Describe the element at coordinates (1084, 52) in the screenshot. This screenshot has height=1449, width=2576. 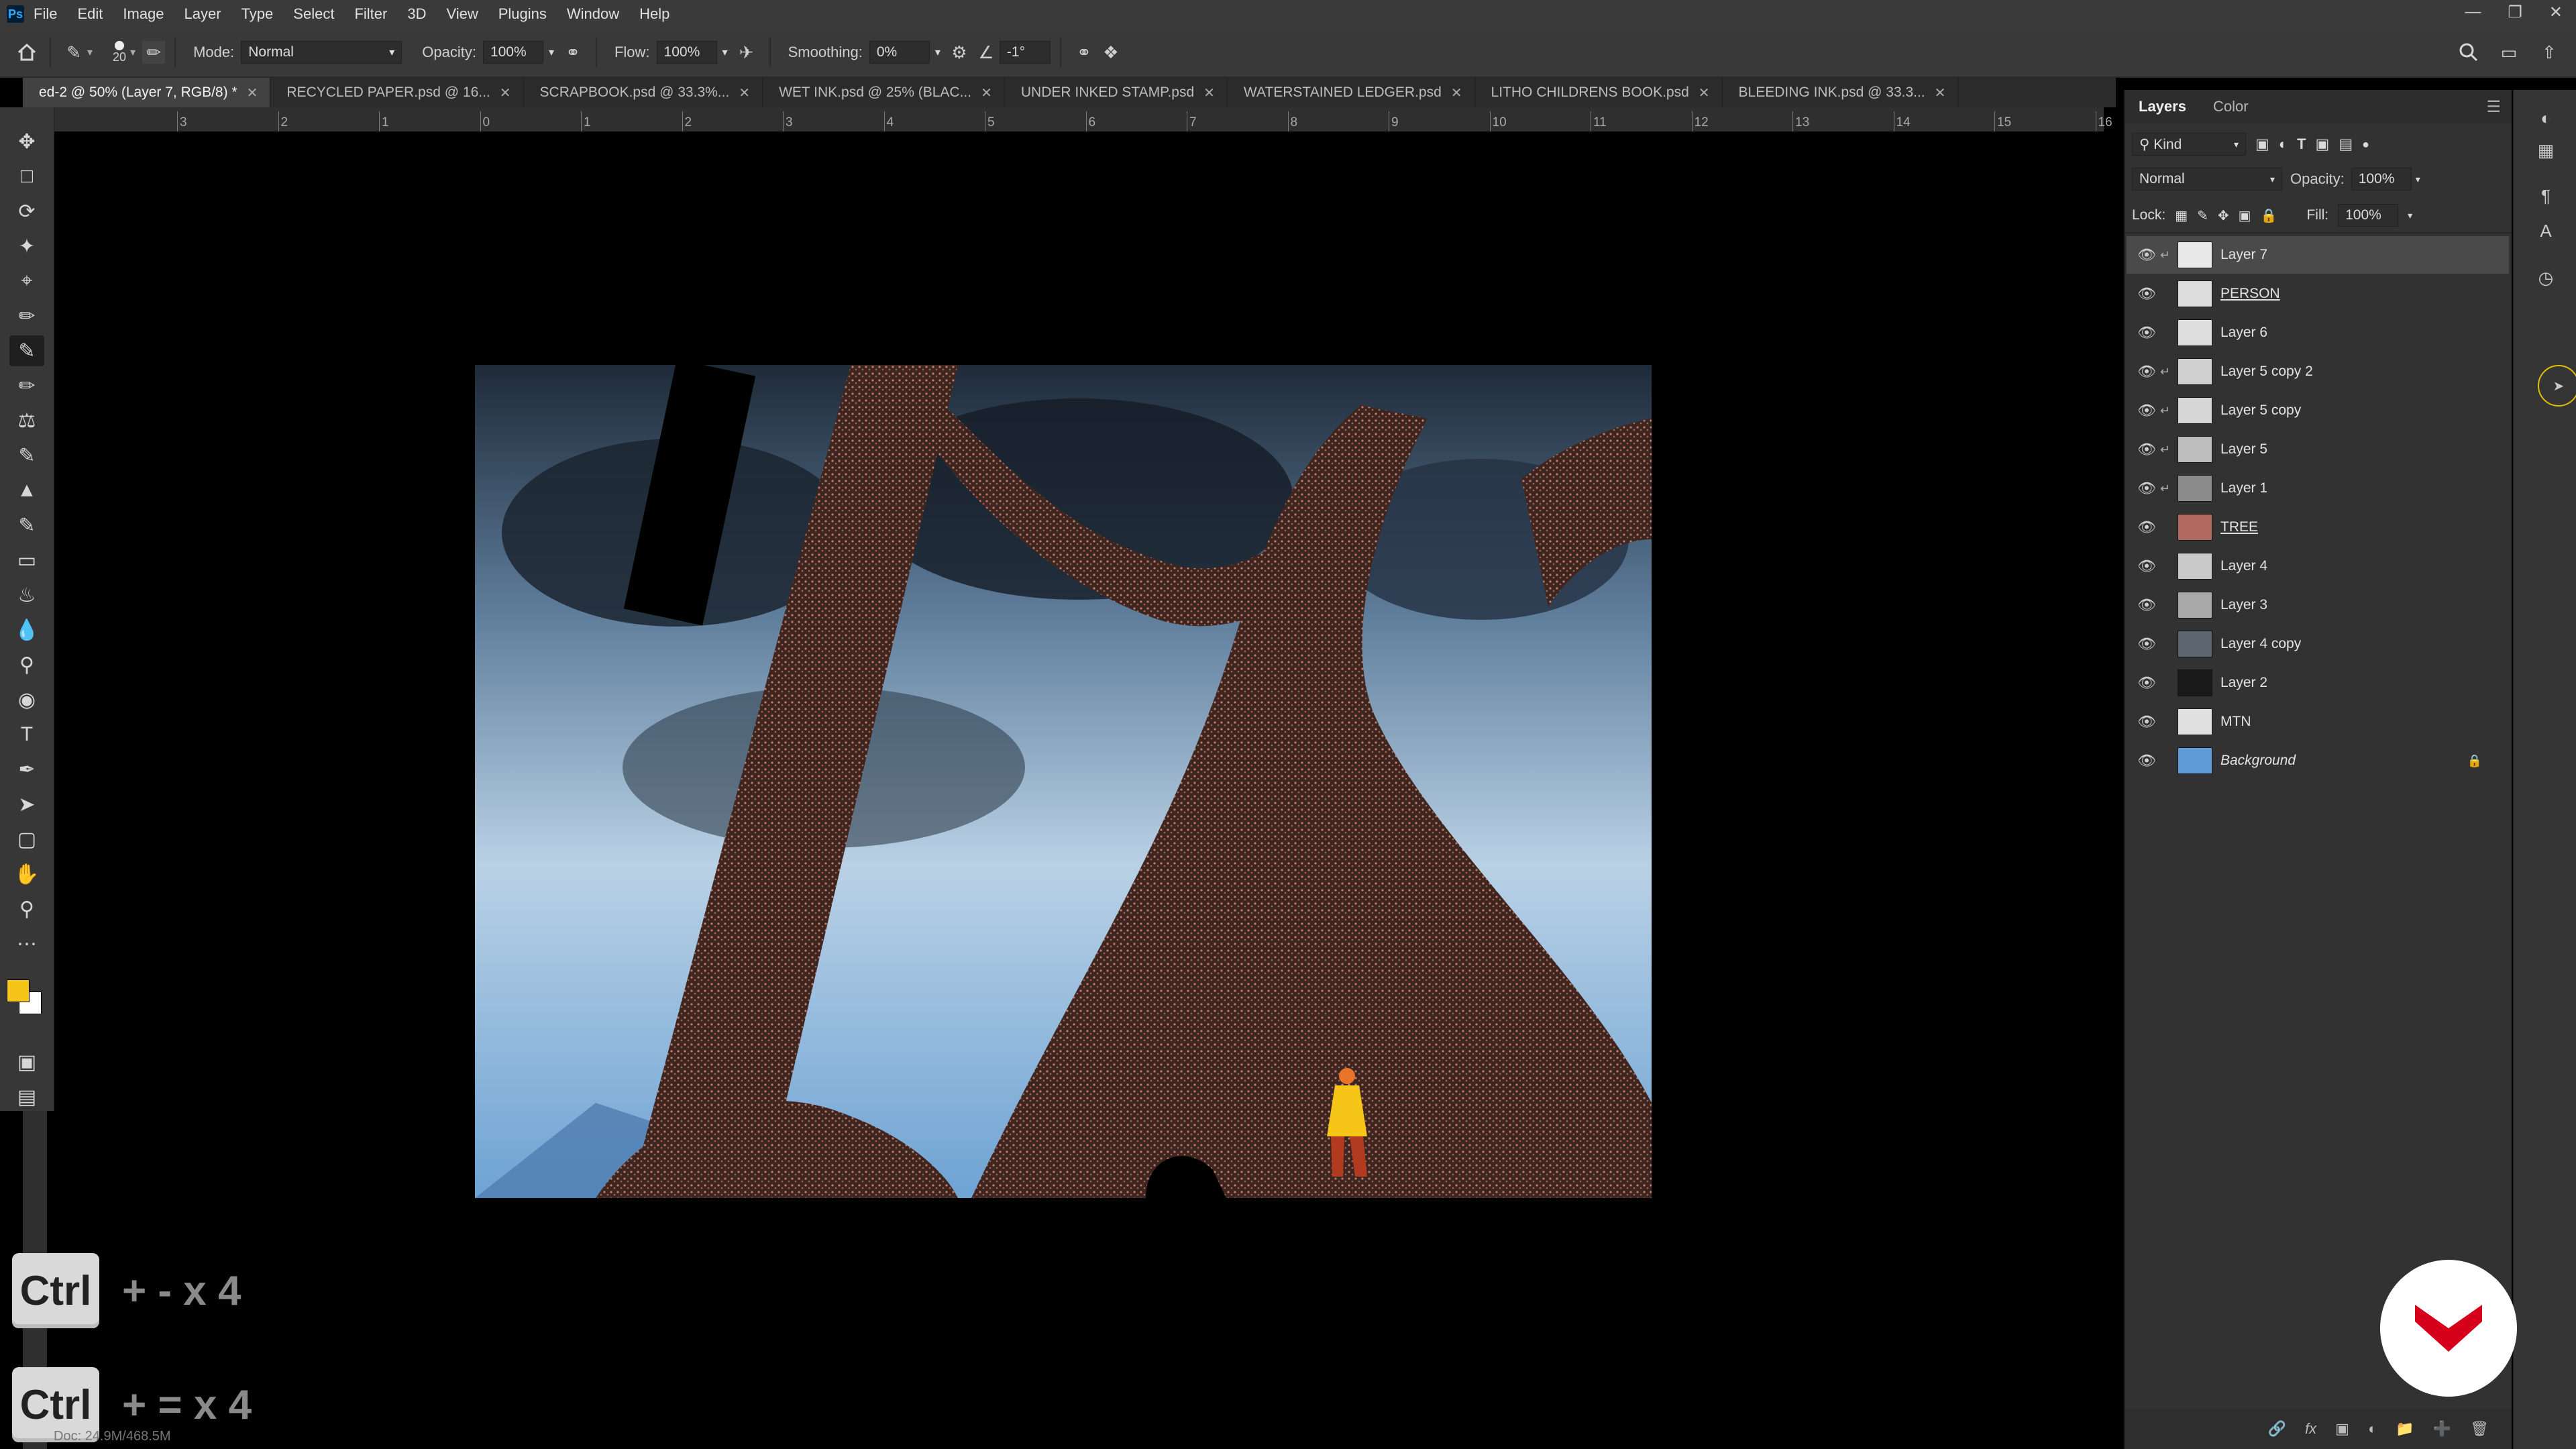
I see `pressure-size-icon: ⚭` at that location.